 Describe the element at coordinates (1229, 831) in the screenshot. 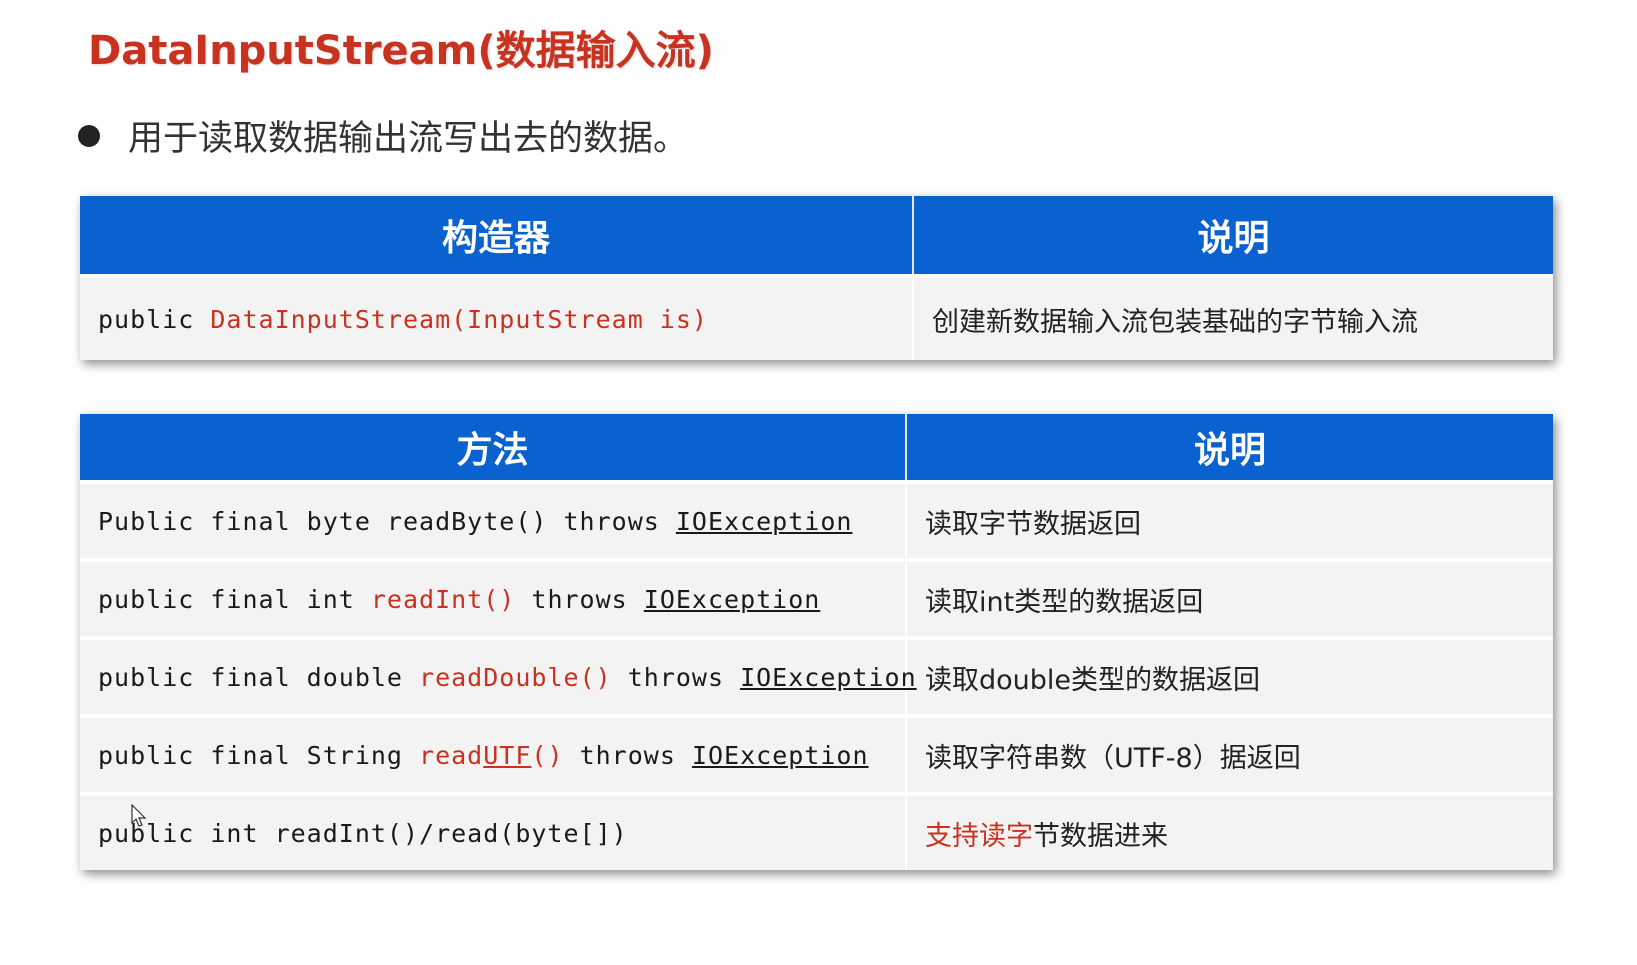

I see `method-description: 支持读字节数据进来` at that location.